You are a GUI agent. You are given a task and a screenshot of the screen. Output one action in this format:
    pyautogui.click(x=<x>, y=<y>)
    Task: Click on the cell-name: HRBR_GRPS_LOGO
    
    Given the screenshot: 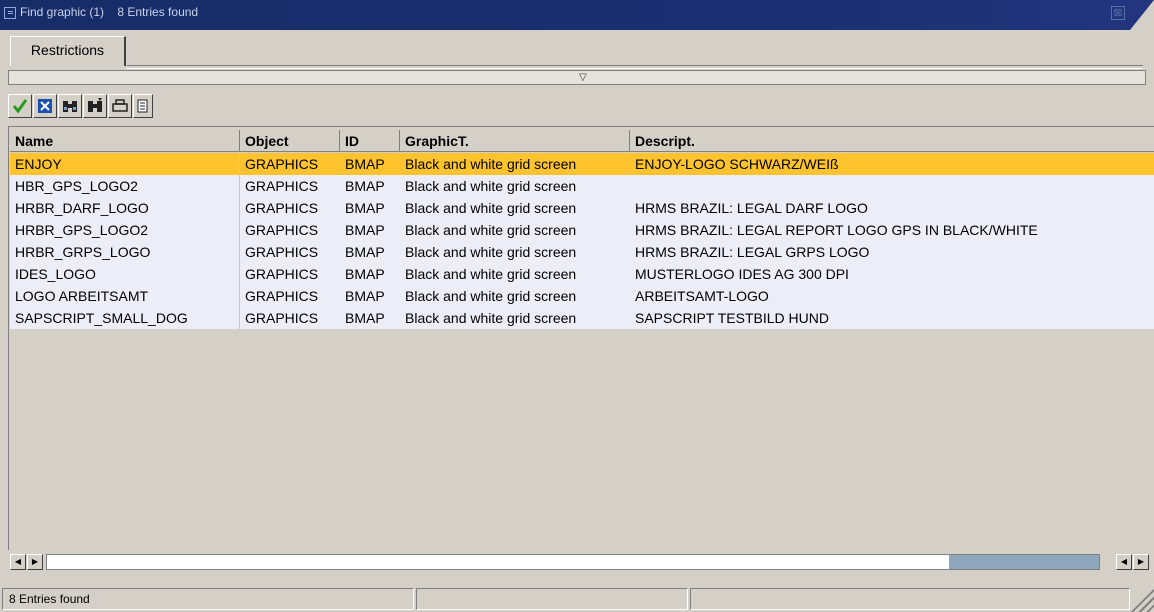 What is the action you would take?
    pyautogui.click(x=125, y=252)
    